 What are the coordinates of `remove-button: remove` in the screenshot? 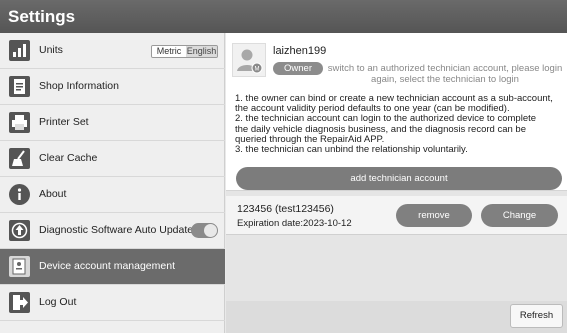 It's located at (434, 215).